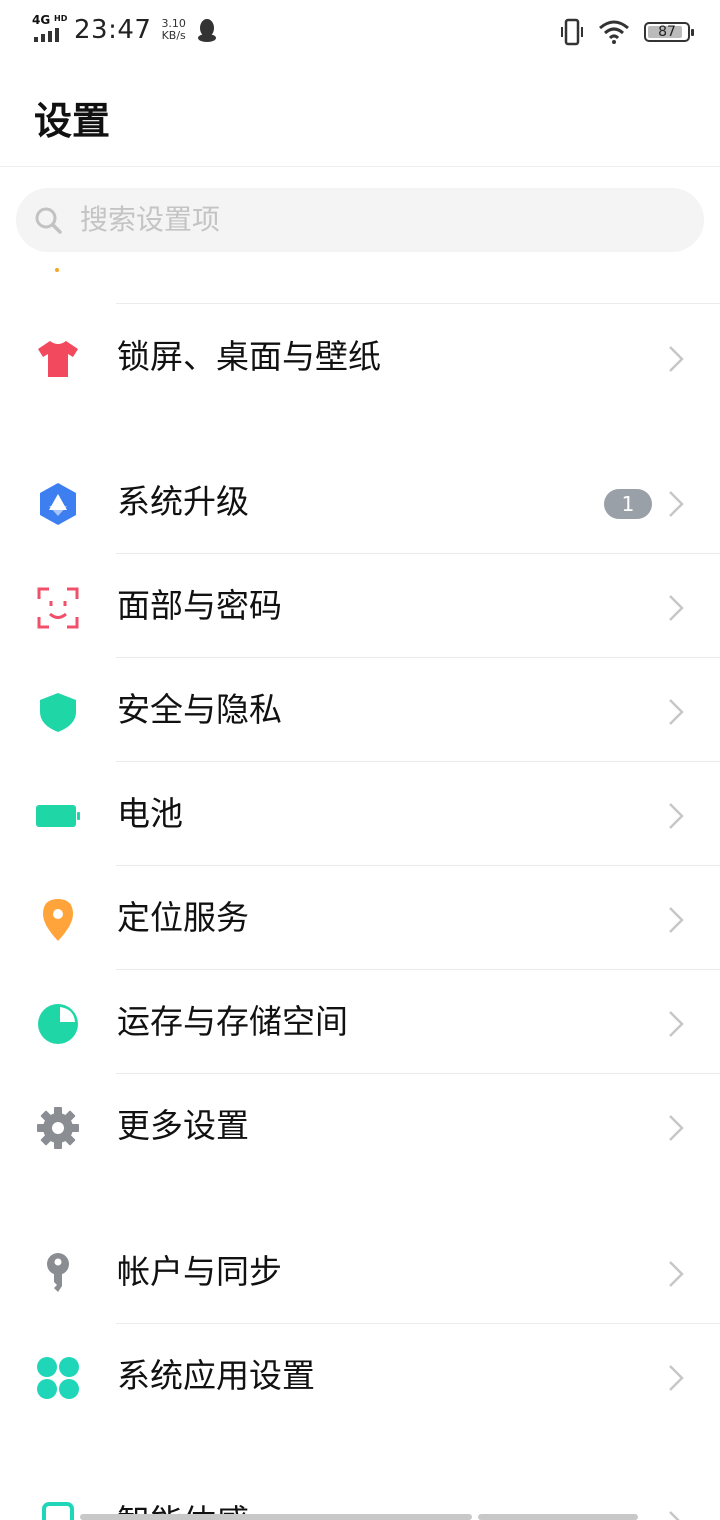 Image resolution: width=720 pixels, height=1520 pixels. I want to click on settings-item-system-apps: 系统应用设置, so click(360, 1376).